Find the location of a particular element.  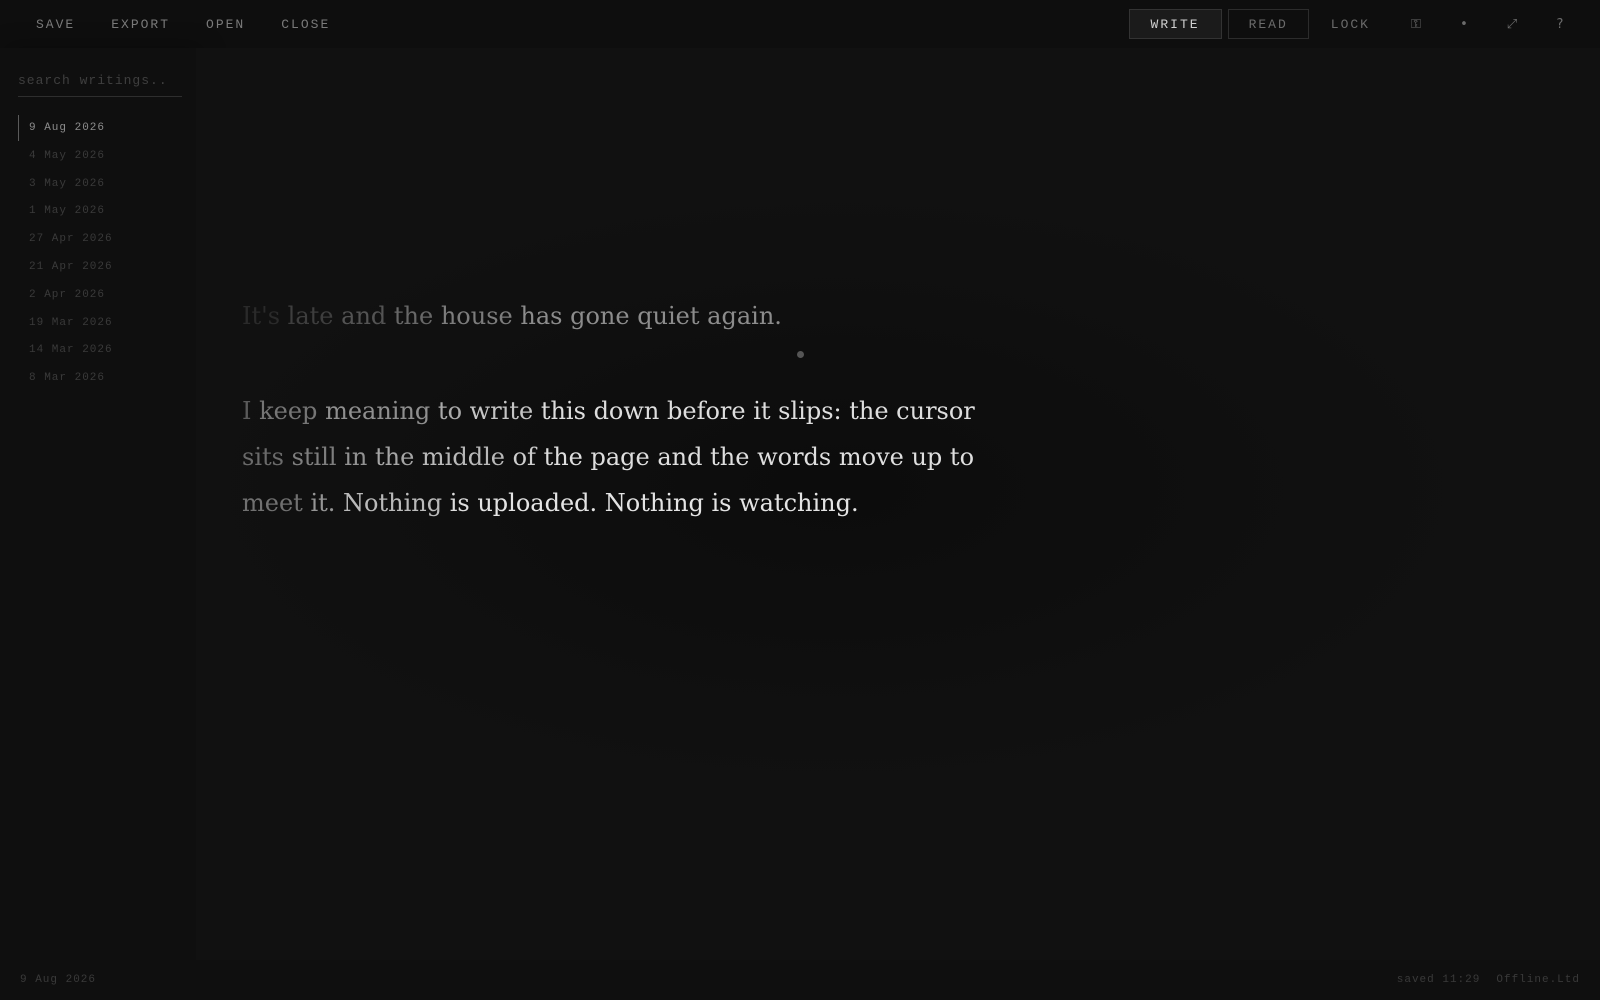

export-button: EXPORT is located at coordinates (140, 24).